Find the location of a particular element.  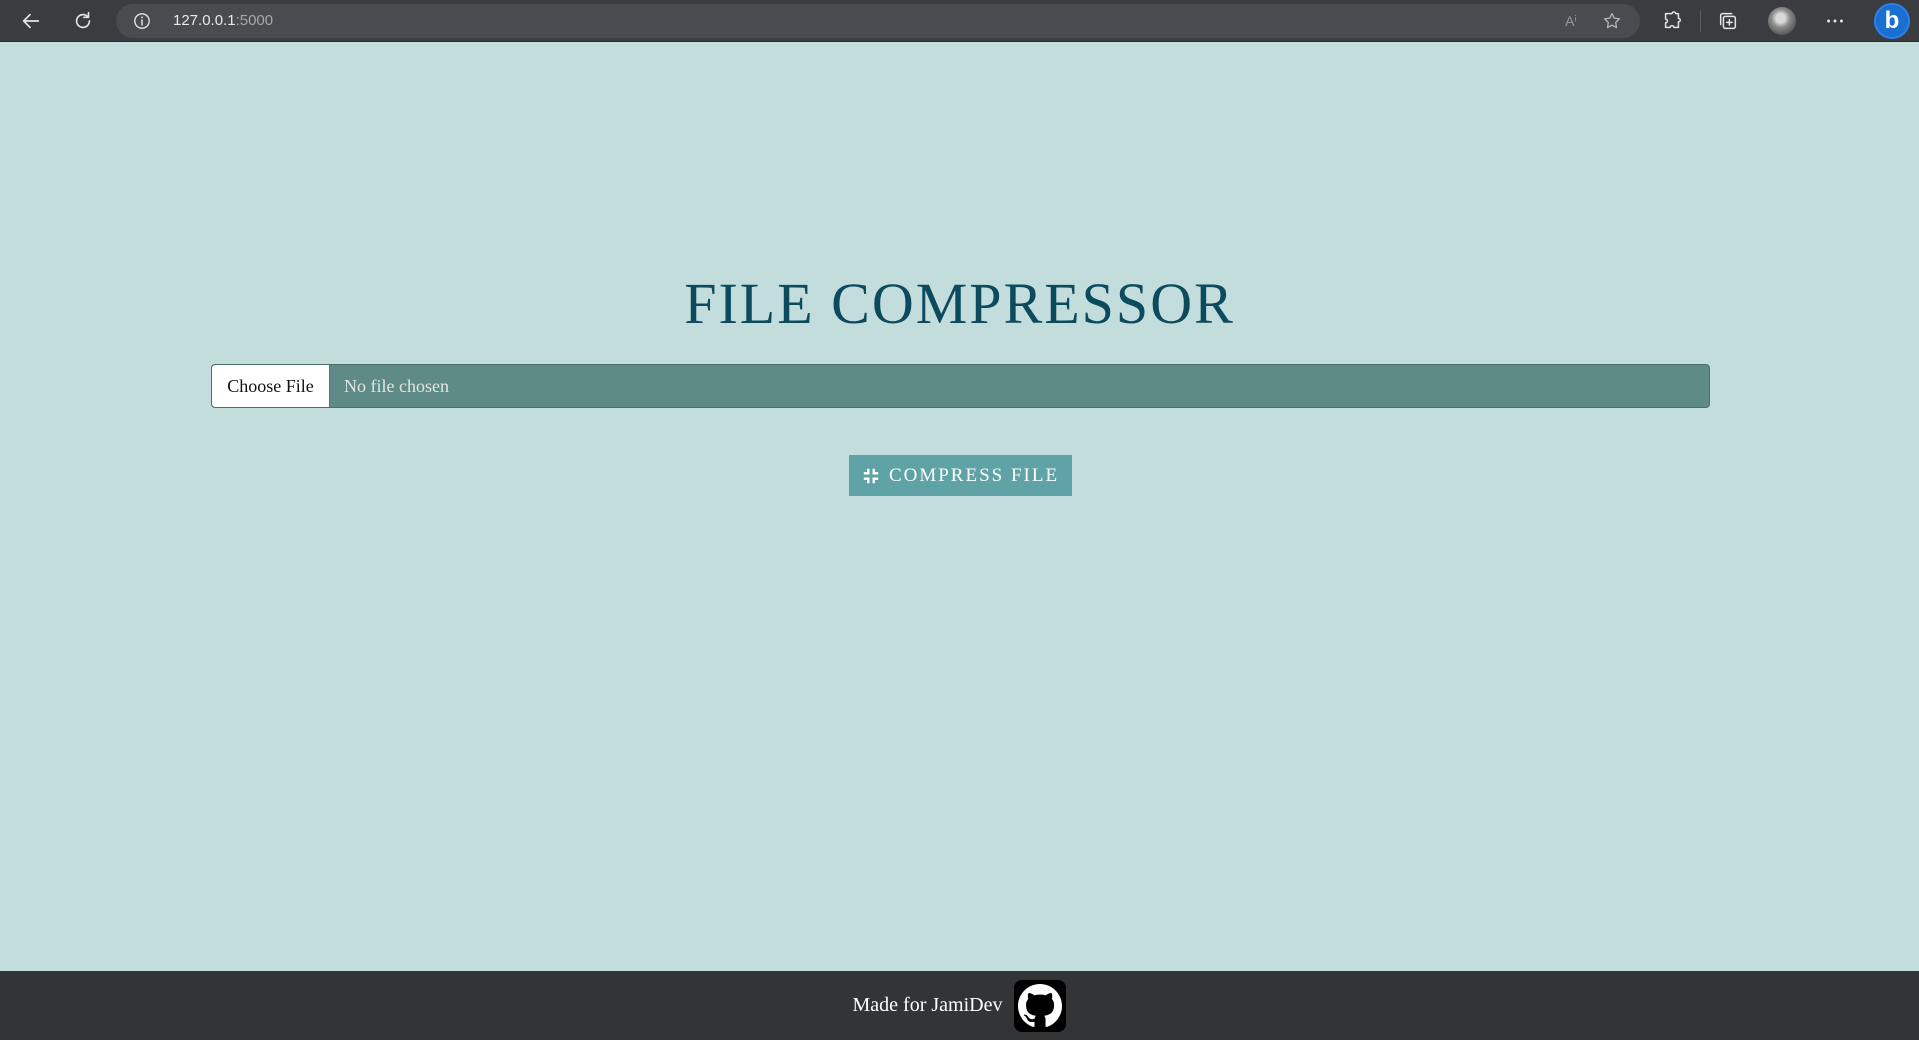

back-arrow-icon is located at coordinates (31, 21).